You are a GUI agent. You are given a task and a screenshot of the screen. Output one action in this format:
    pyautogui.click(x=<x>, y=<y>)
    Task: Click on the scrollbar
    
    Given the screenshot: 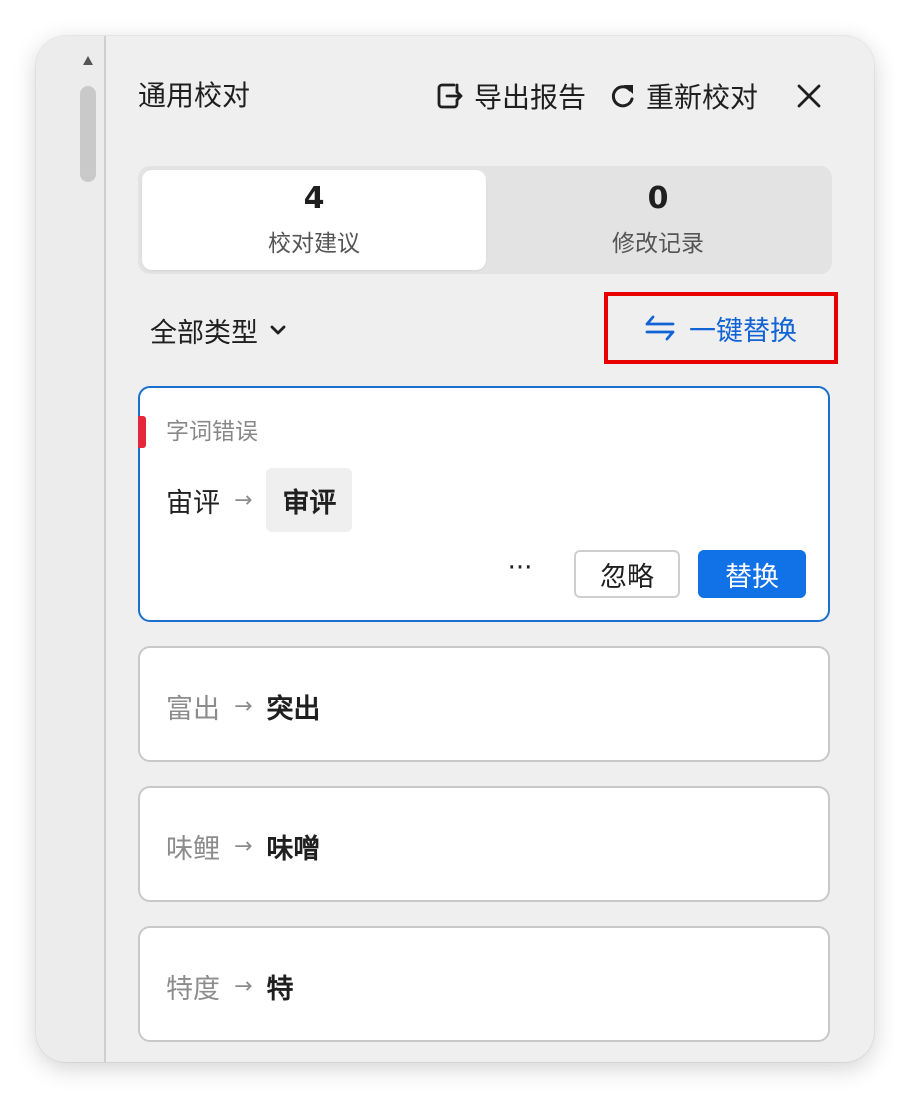 What is the action you would take?
    pyautogui.click(x=71, y=549)
    